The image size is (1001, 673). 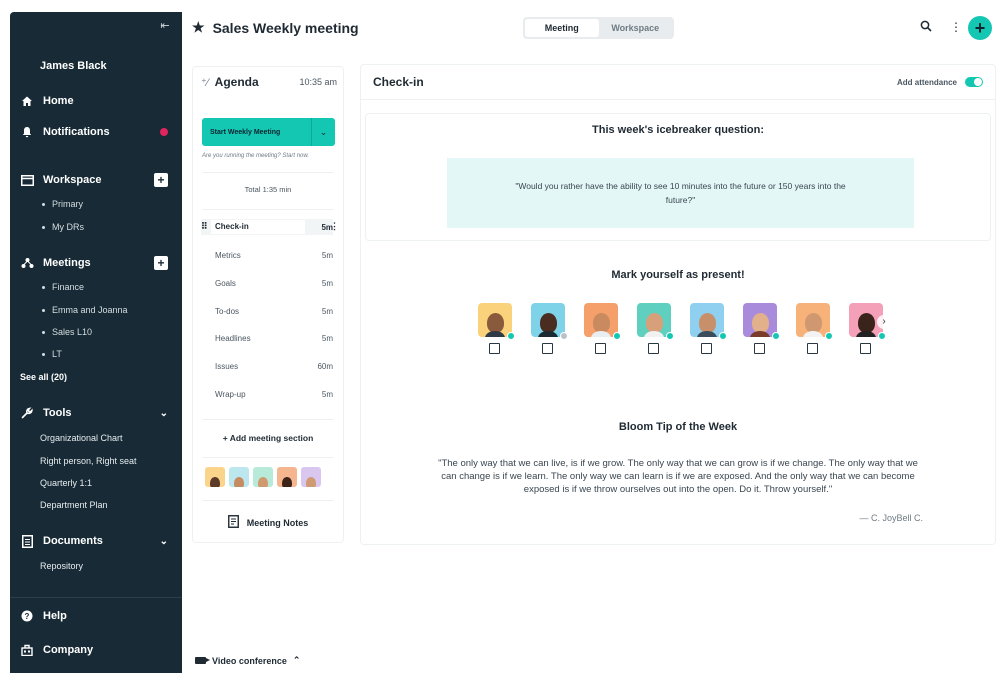 I want to click on meeting-notes-button: Meeting Notes, so click(x=268, y=523).